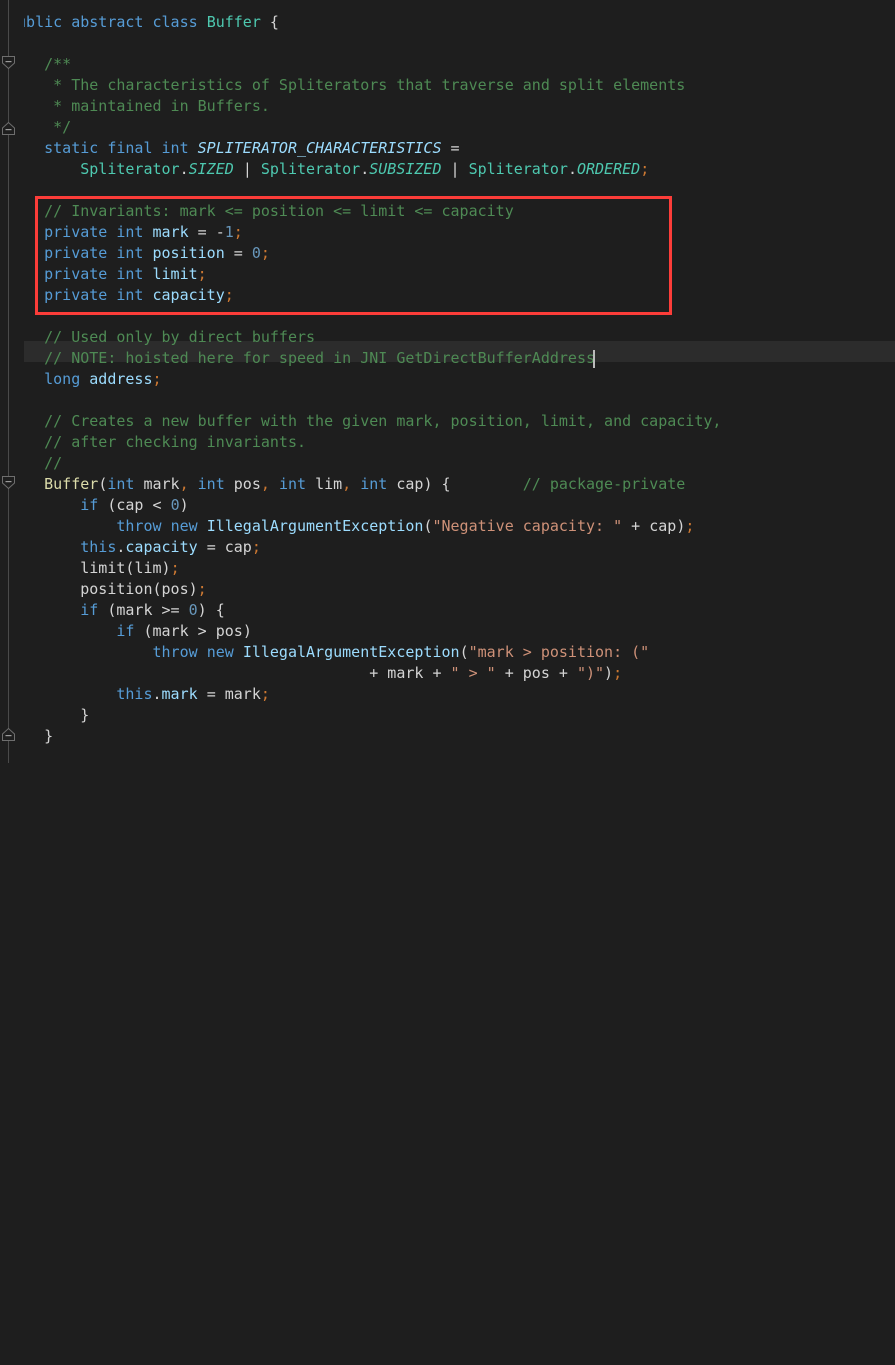  What do you see at coordinates (80, 379) in the screenshot?
I see `code-line: long address;` at bounding box center [80, 379].